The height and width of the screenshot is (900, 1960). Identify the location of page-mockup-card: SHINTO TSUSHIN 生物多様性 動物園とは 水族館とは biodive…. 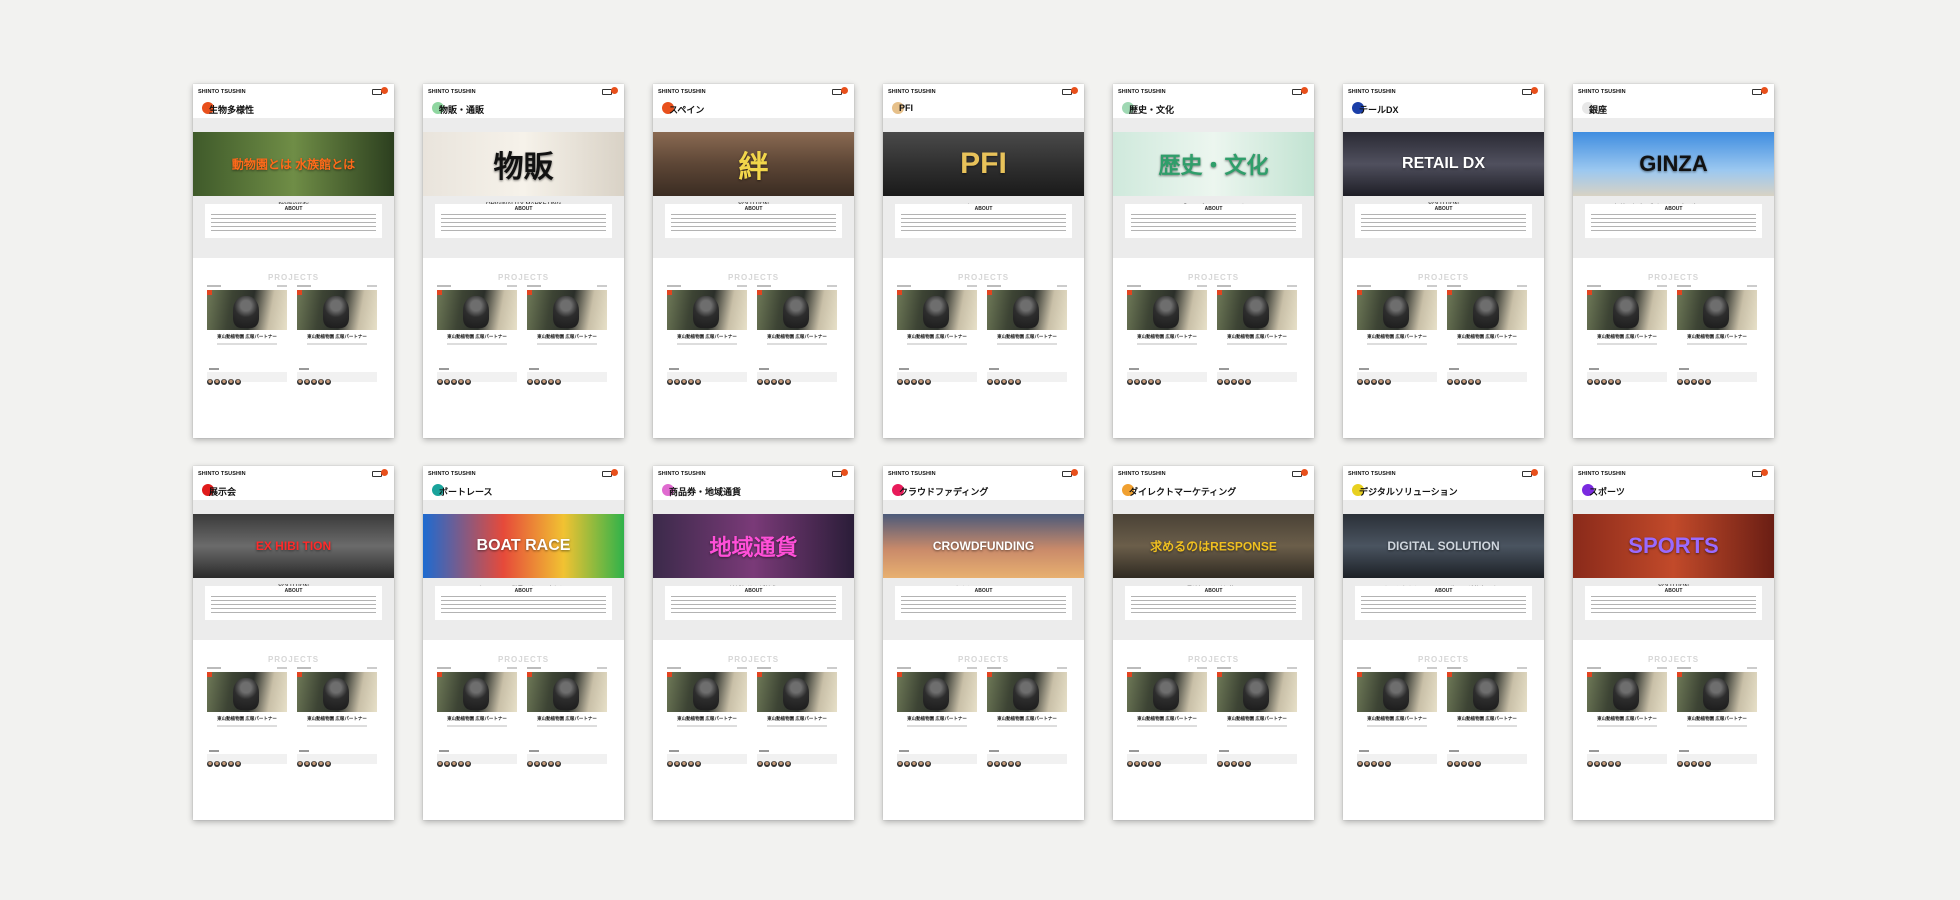
(293, 261).